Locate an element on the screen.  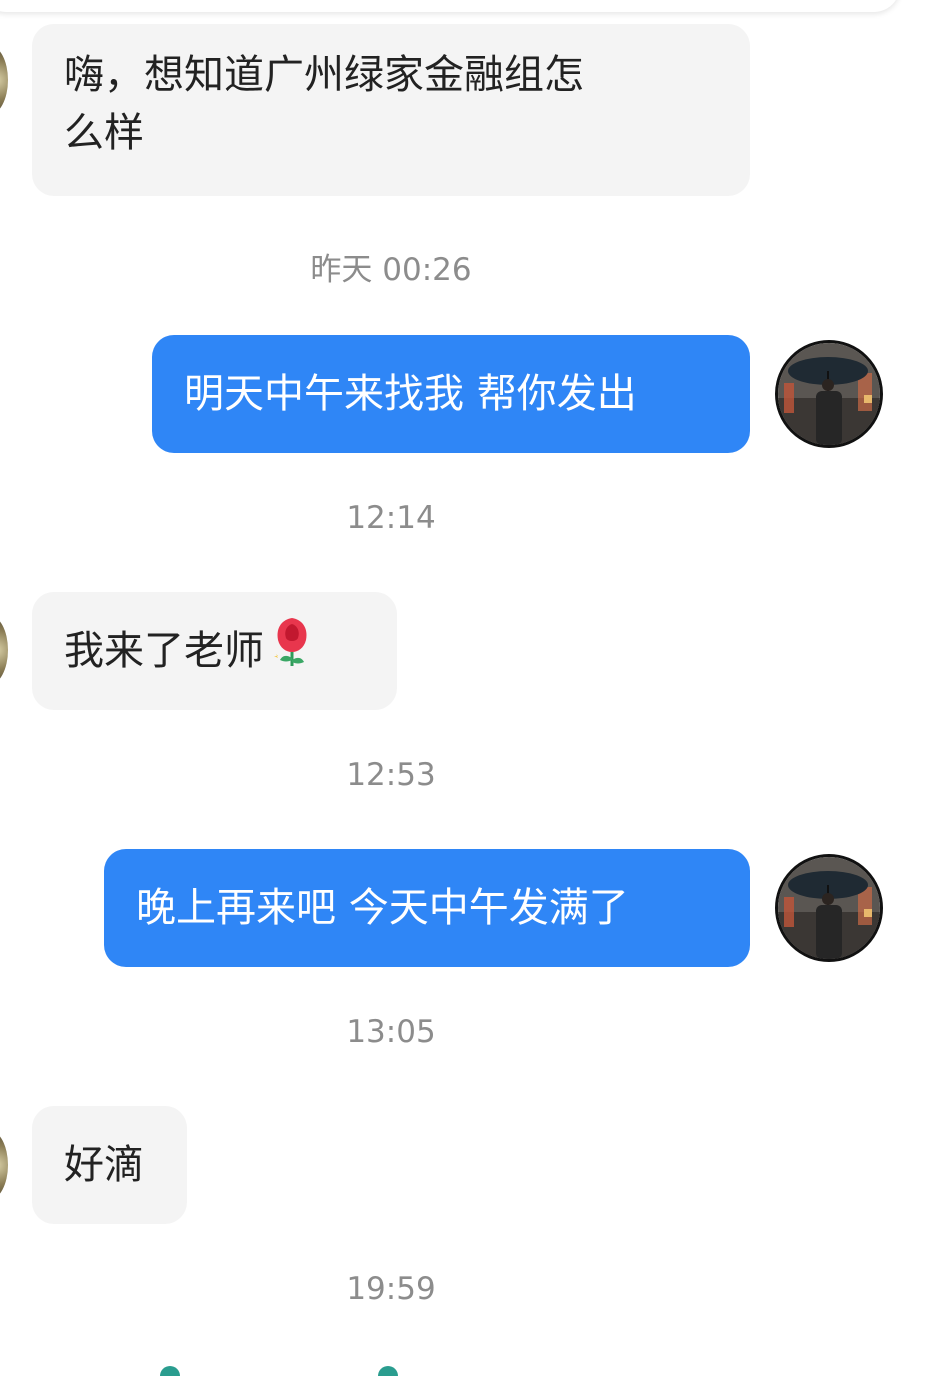
timestamp: 昨天 00:26 is located at coordinates (391, 270).